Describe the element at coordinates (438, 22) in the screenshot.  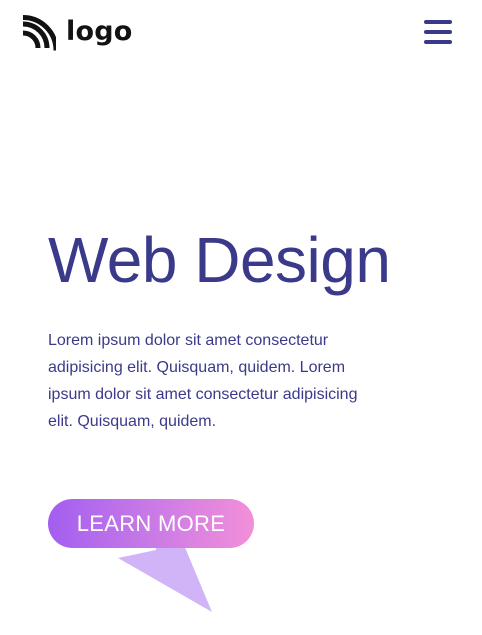
I see `menu-bar-top` at that location.